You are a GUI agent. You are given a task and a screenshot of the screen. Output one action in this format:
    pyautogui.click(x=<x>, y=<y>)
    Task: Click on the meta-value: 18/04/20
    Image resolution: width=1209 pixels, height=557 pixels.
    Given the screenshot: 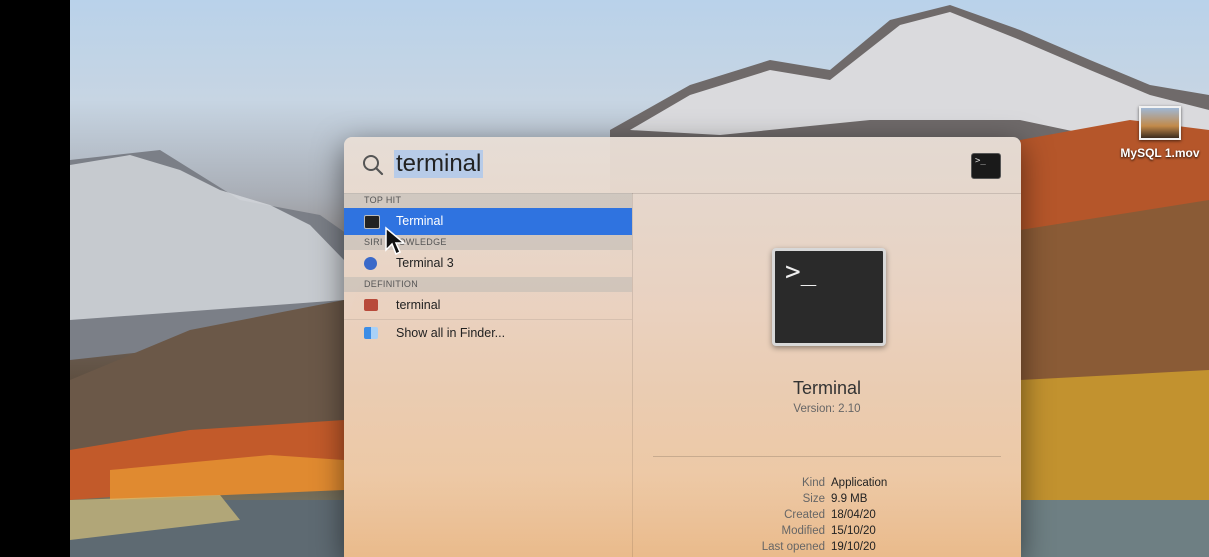 What is the action you would take?
    pyautogui.click(x=853, y=515)
    